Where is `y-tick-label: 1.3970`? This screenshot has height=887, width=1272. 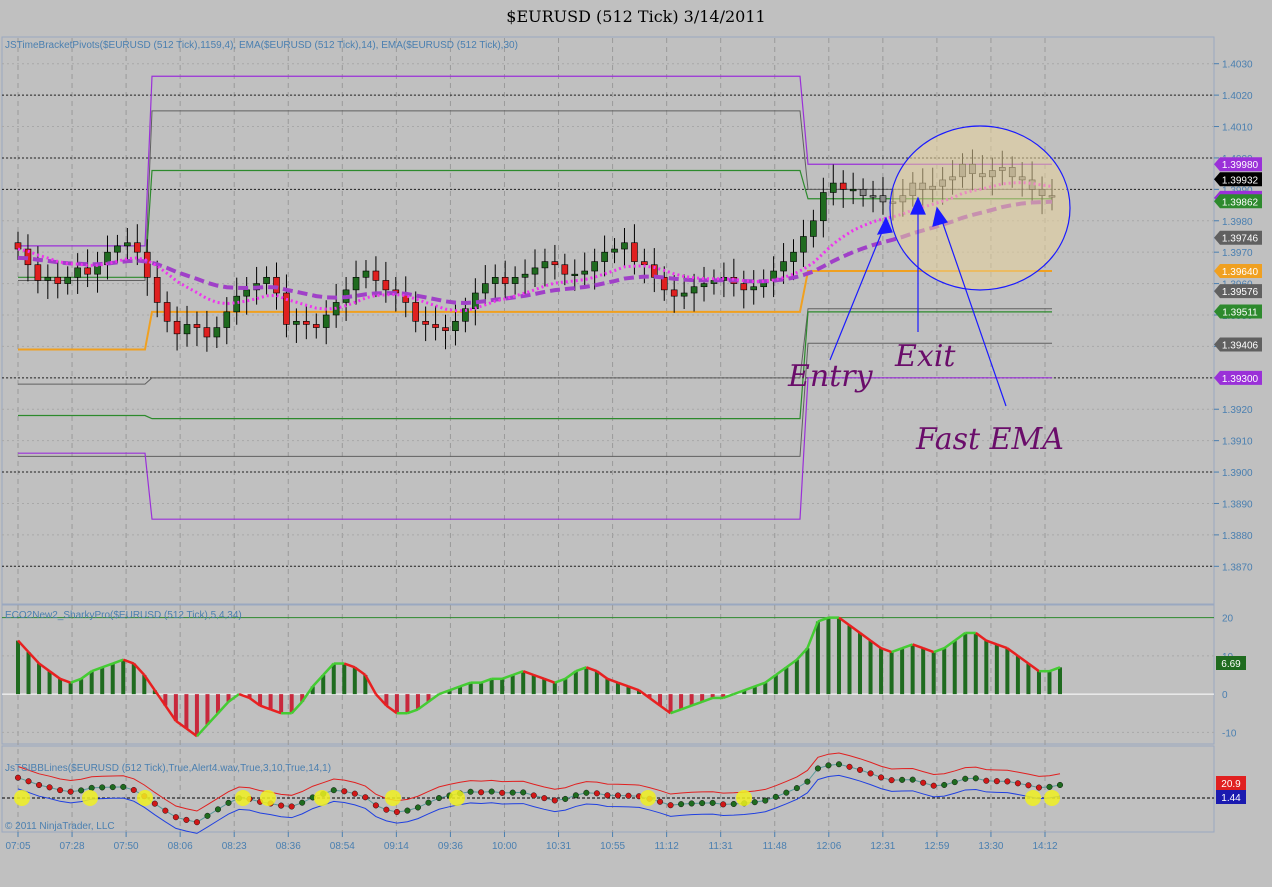
y-tick-label: 1.3970 is located at coordinates (1237, 253).